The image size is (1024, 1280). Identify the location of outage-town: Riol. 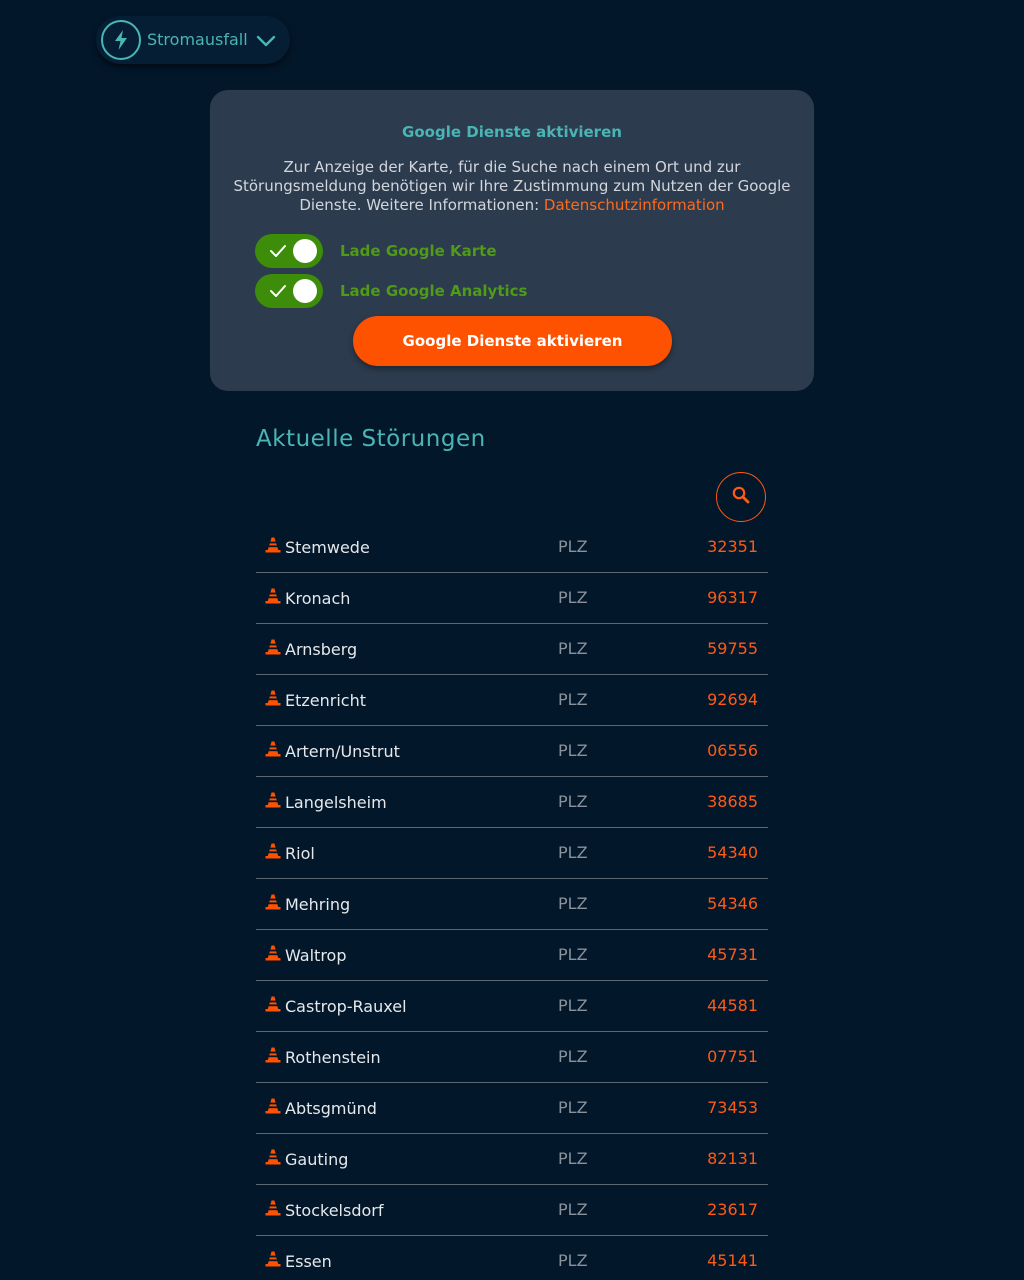
(300, 853).